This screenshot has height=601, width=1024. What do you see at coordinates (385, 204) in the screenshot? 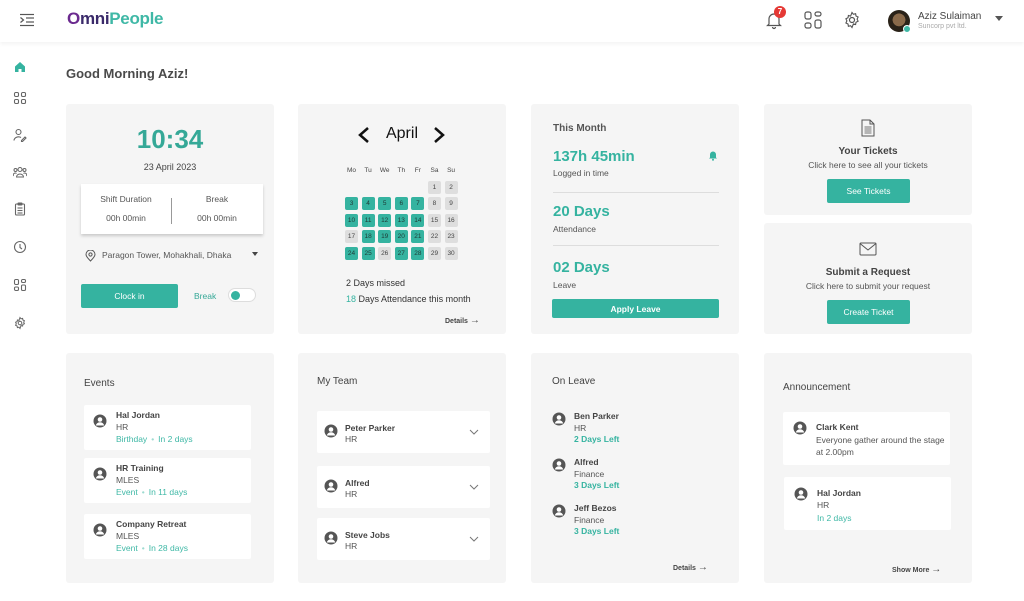
I see `calendar-day: 5` at bounding box center [385, 204].